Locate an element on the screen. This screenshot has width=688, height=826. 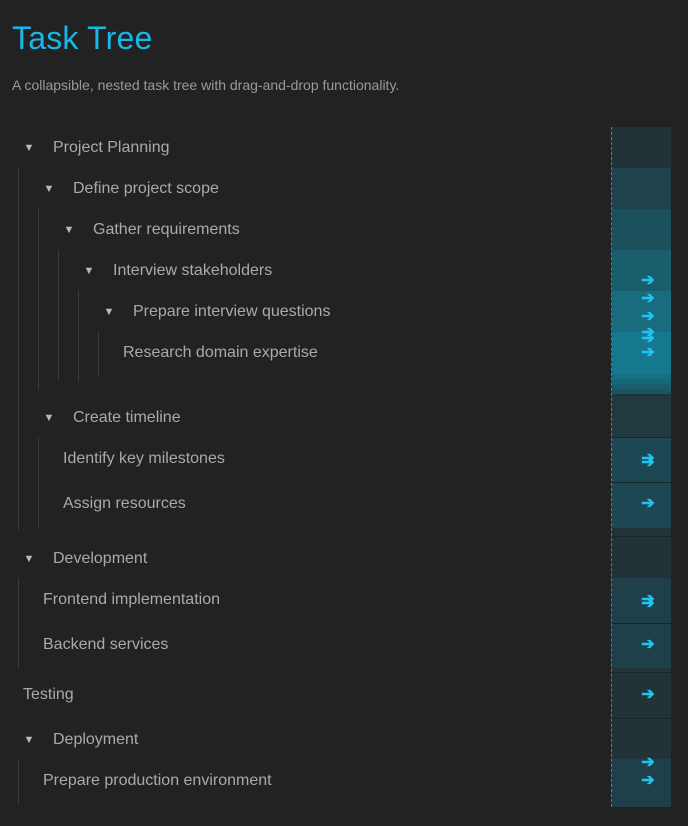
tree-item-gather-requirements: ▼ Gather requirements is located at coordinates (300, 230).